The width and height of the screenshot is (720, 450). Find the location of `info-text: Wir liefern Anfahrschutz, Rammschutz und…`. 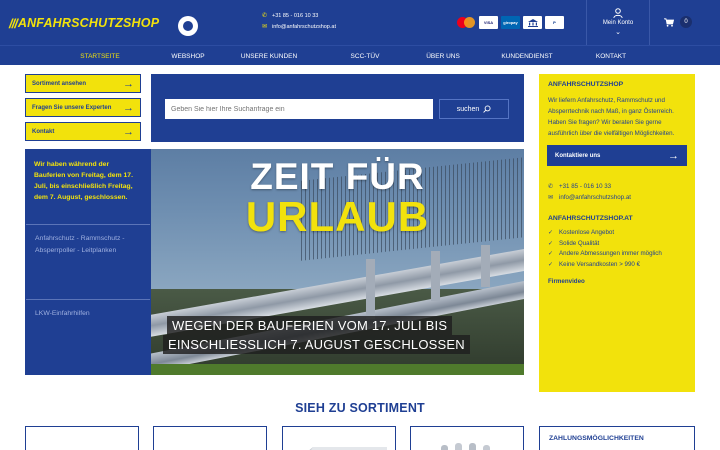

info-text: Wir liefern Anfahrschutz, Rammschutz und… is located at coordinates (611, 117).